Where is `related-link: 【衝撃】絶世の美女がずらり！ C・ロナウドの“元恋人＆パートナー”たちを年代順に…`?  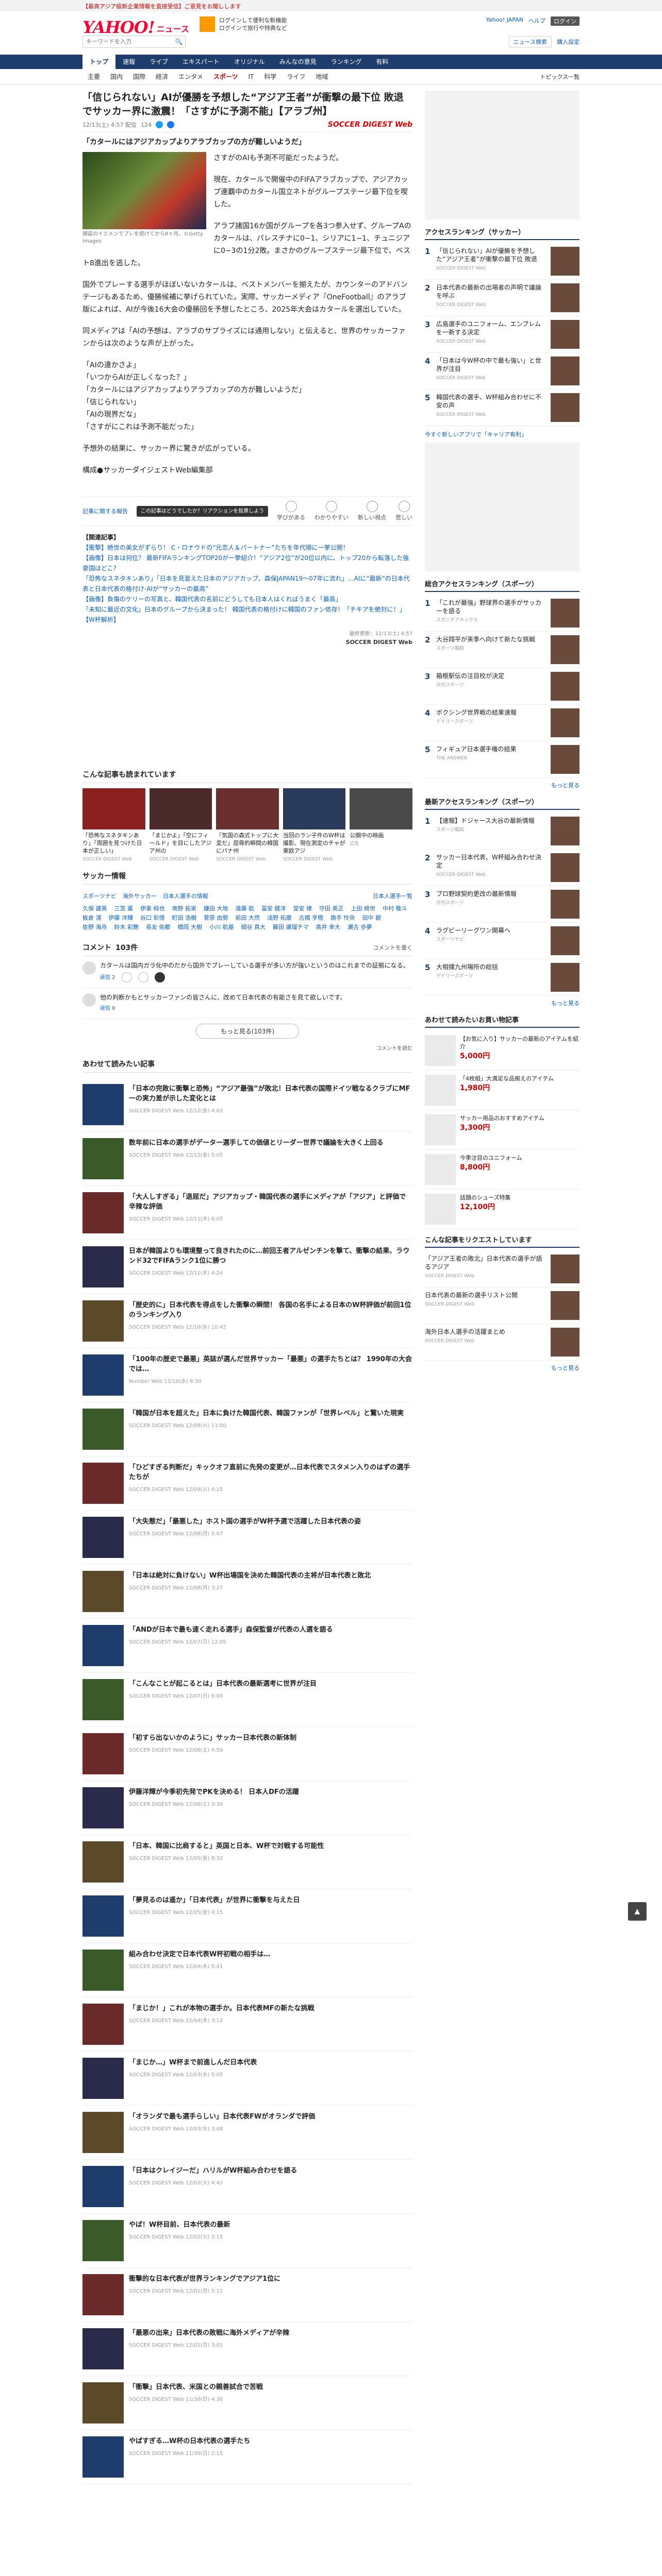
related-link: 【衝撃】絶世の美女がずらり！ C・ロナウドの“元恋人＆パートナー”たちを年代順に… is located at coordinates (216, 548).